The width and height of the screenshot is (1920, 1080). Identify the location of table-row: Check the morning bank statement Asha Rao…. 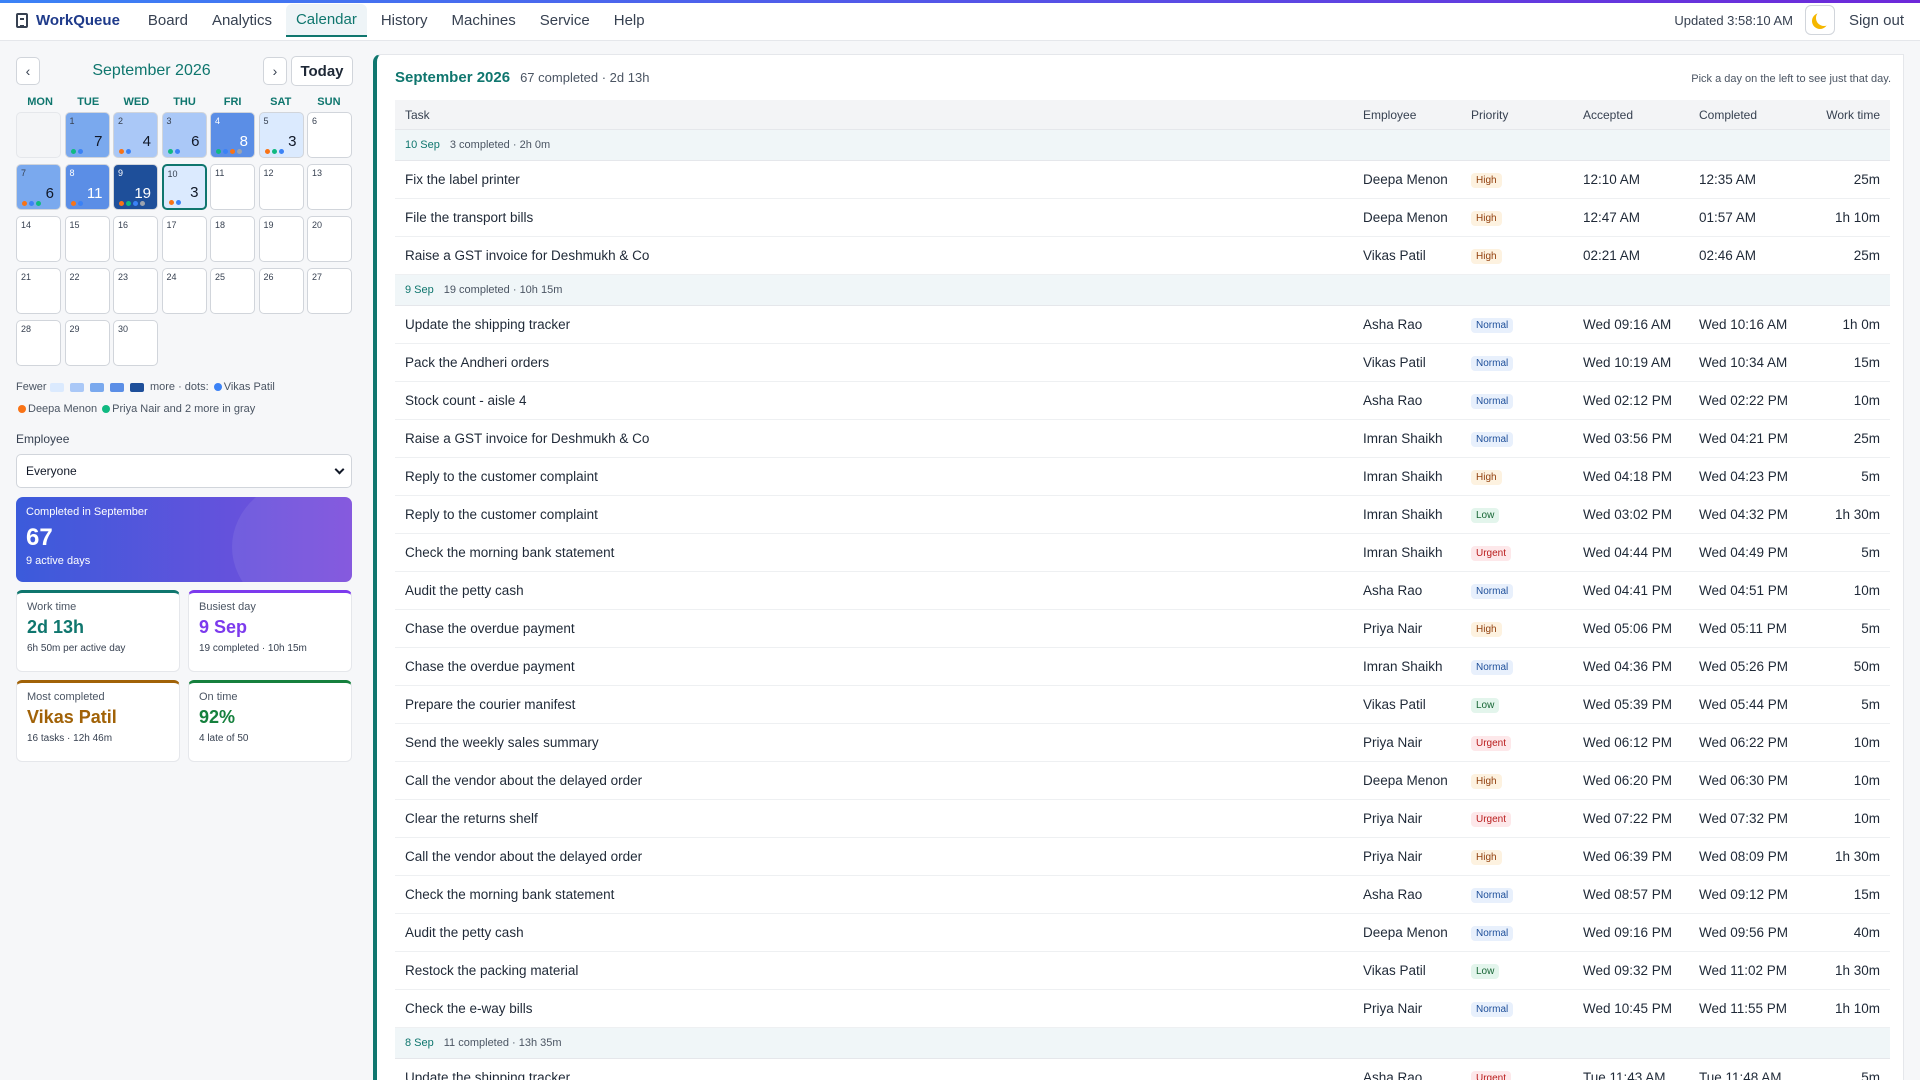
(1142, 895).